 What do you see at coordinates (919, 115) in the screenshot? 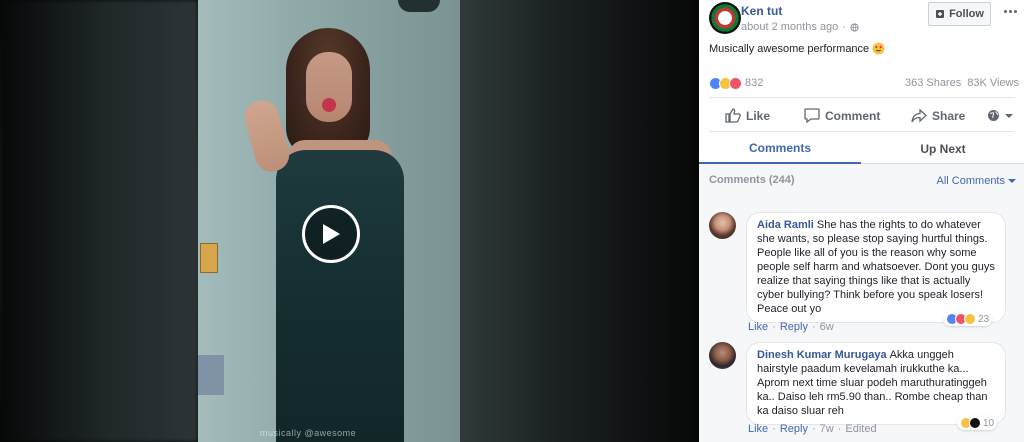
I see `share-icon` at bounding box center [919, 115].